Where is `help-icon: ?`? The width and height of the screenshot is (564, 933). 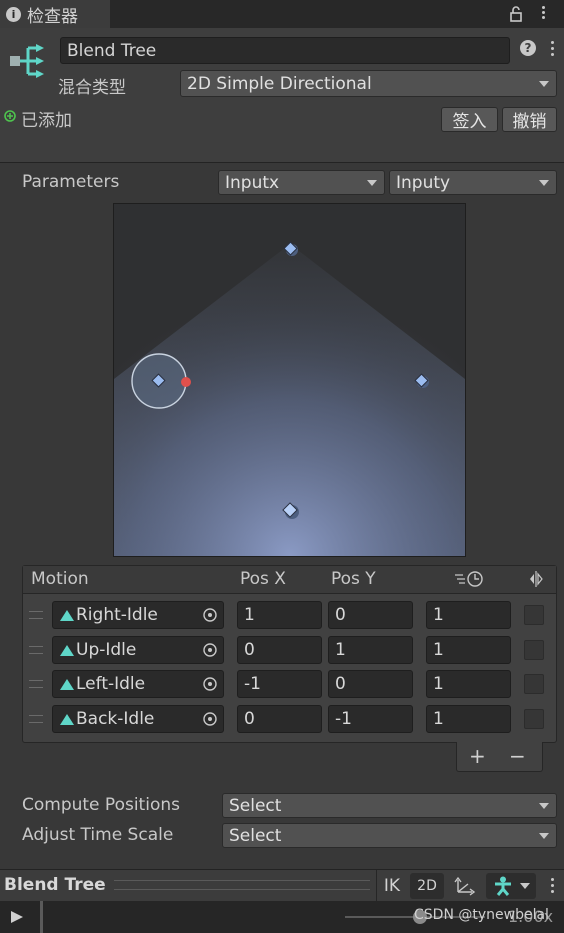
help-icon: ? is located at coordinates (528, 48).